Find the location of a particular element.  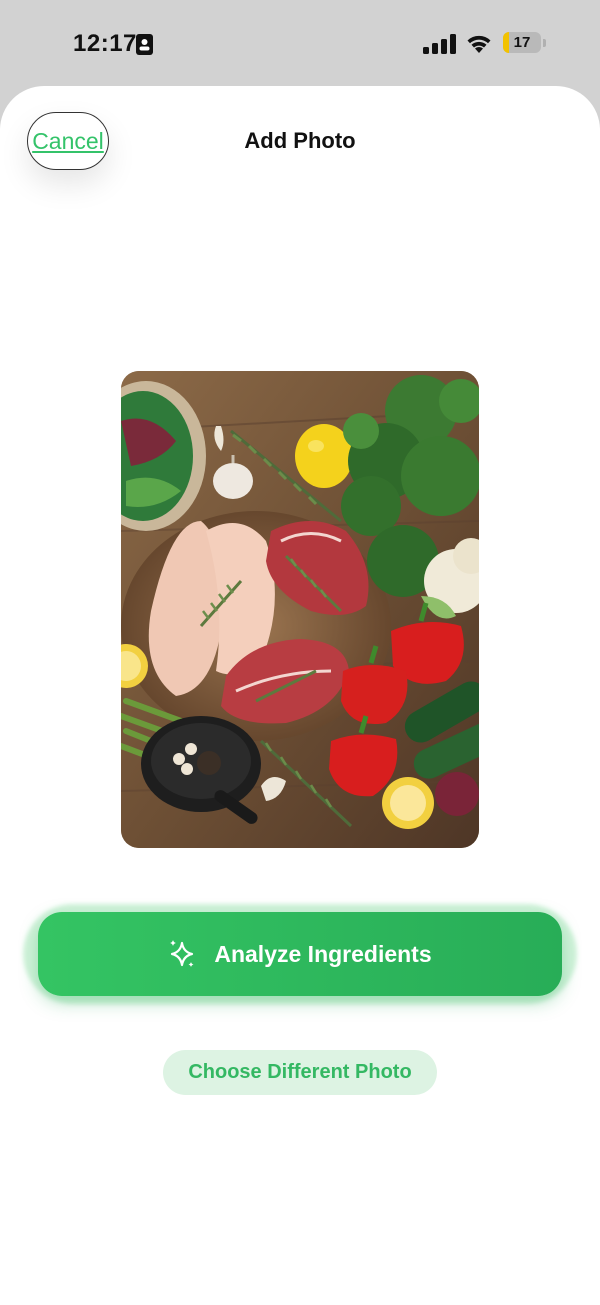

status-bar: 12:17 17 is located at coordinates (300, 43).